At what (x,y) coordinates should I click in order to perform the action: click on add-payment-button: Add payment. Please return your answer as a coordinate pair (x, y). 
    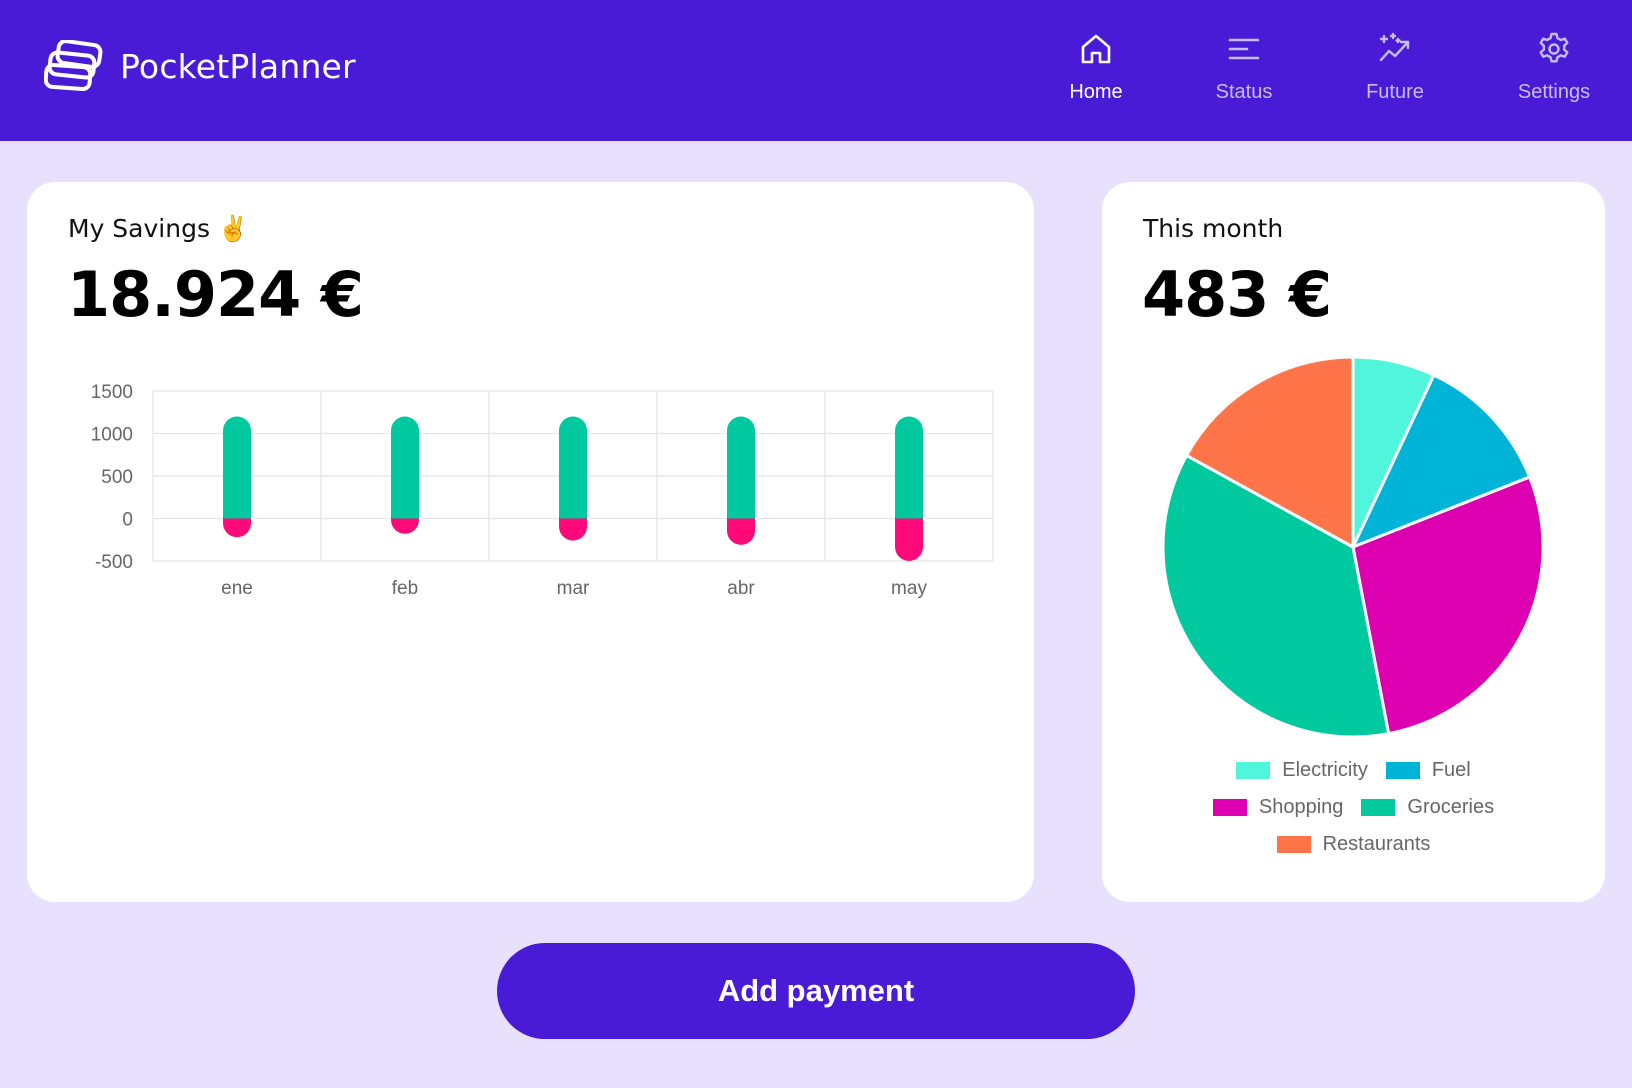
    Looking at the image, I should click on (816, 991).